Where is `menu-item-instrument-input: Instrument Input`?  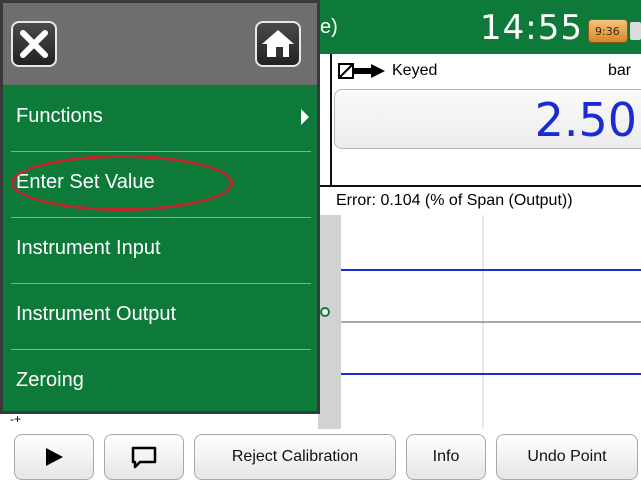 menu-item-instrument-input: Instrument Input is located at coordinates (160, 250).